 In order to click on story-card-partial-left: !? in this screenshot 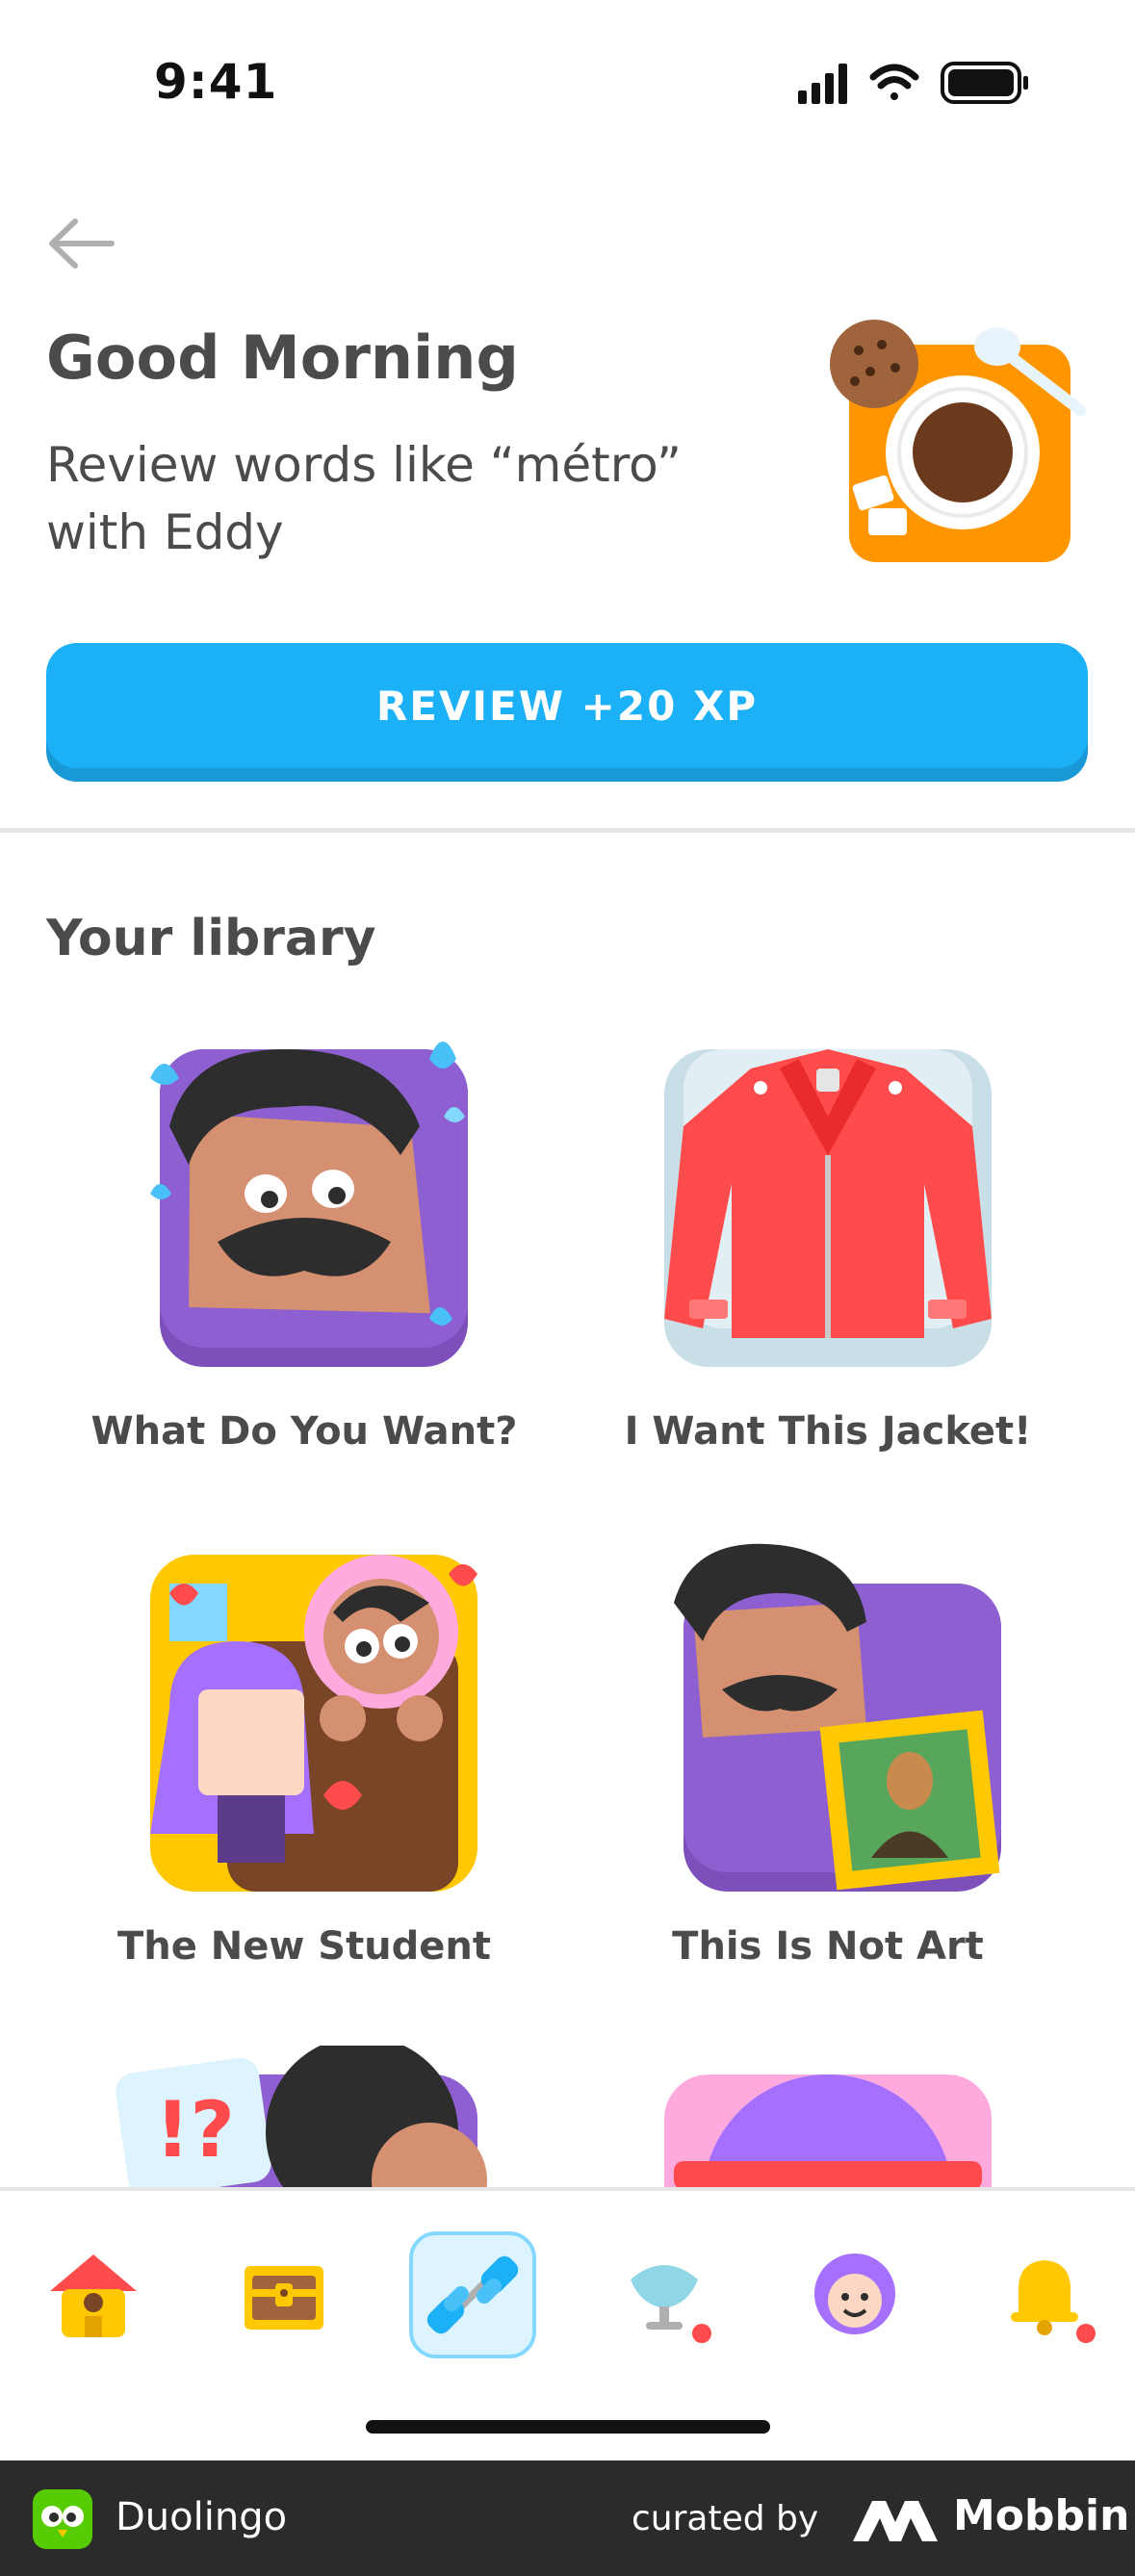, I will do `click(304, 2117)`.